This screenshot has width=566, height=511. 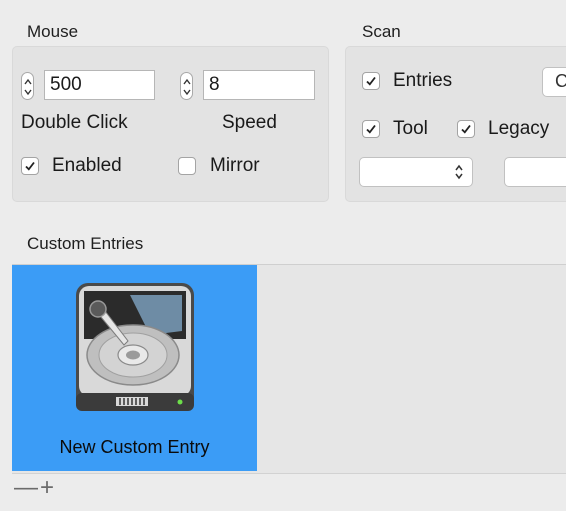 I want to click on scan-secondary-button, so click(x=535, y=172).